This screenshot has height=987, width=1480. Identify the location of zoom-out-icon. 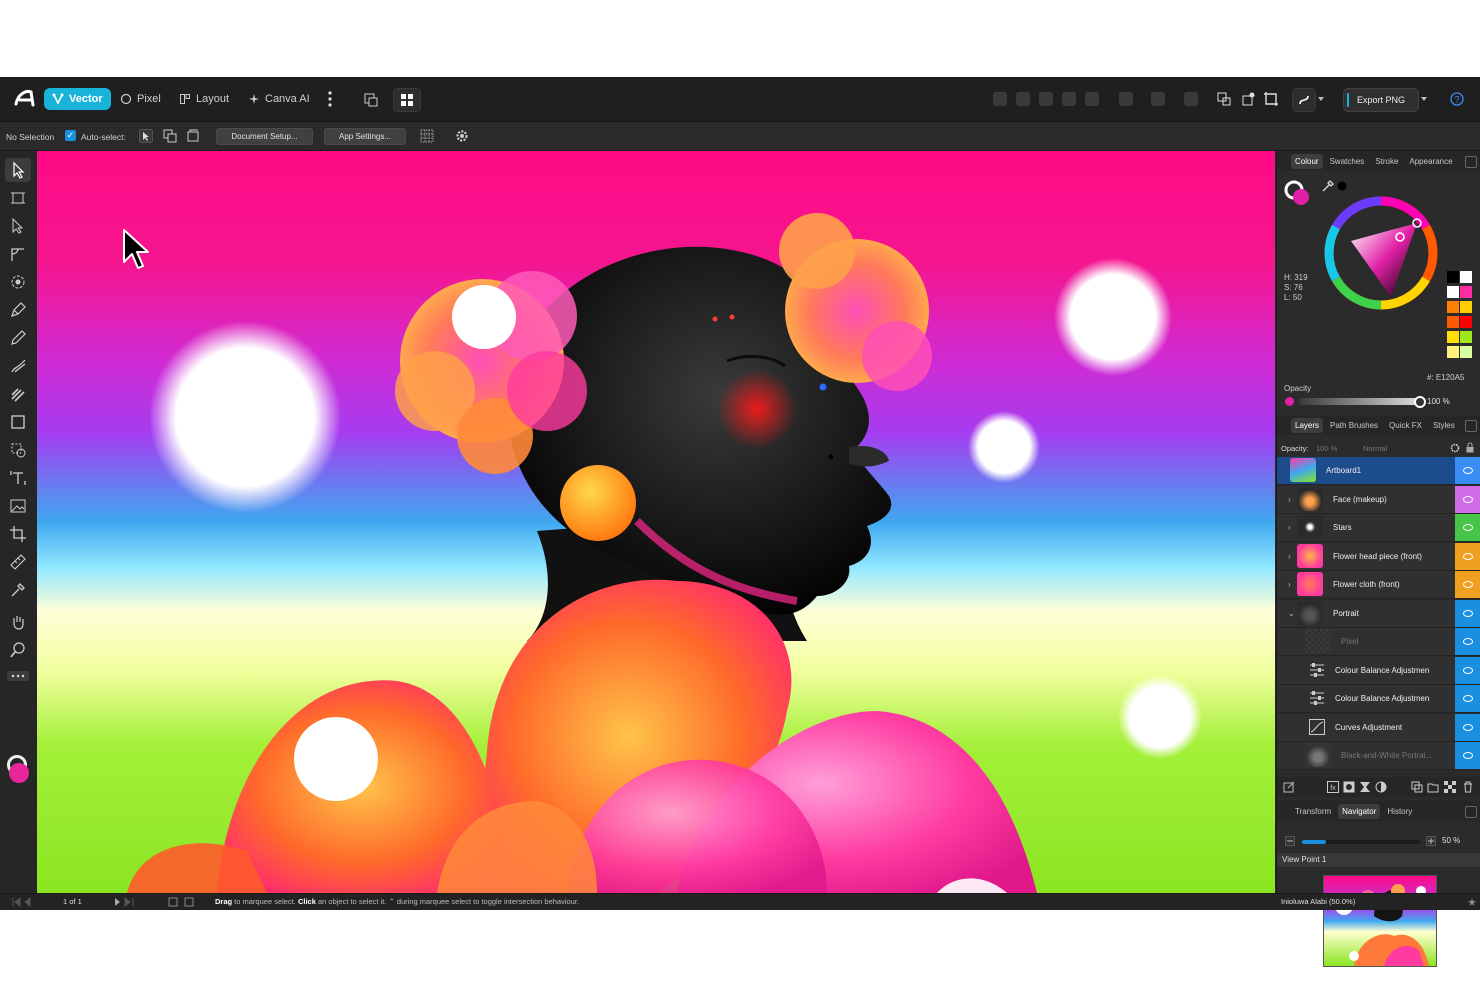
(1290, 841).